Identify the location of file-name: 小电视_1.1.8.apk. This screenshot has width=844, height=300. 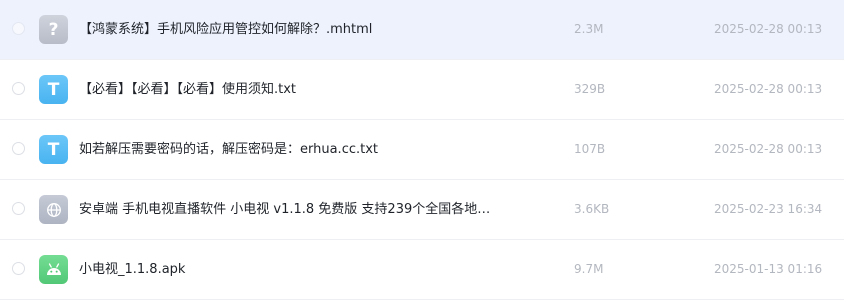
(289, 269).